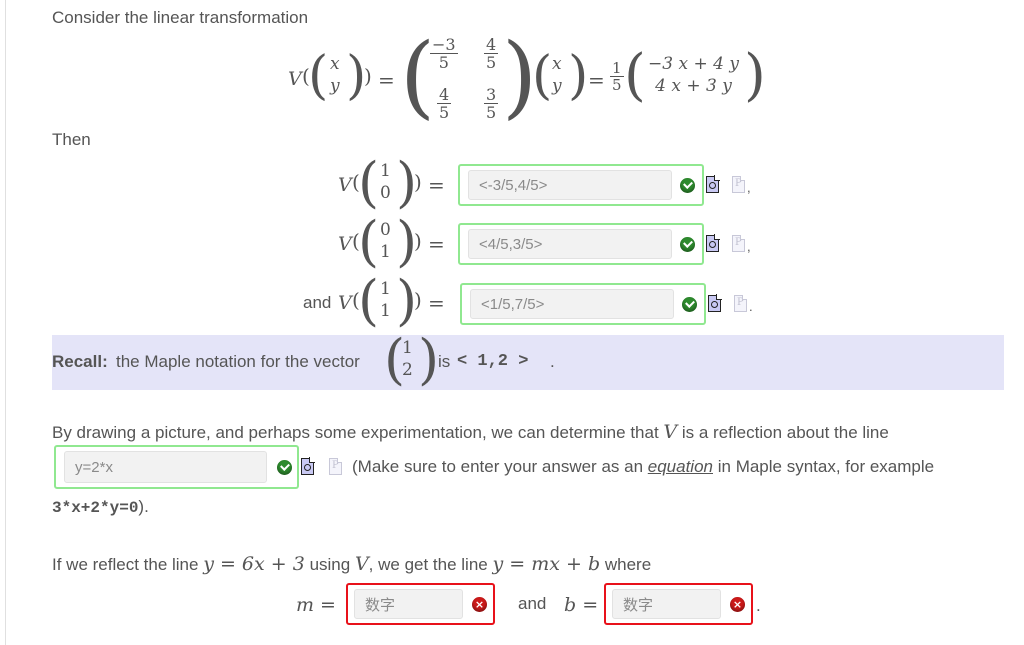 The height and width of the screenshot is (645, 1024). I want to click on m-input: 数字, so click(408, 604).